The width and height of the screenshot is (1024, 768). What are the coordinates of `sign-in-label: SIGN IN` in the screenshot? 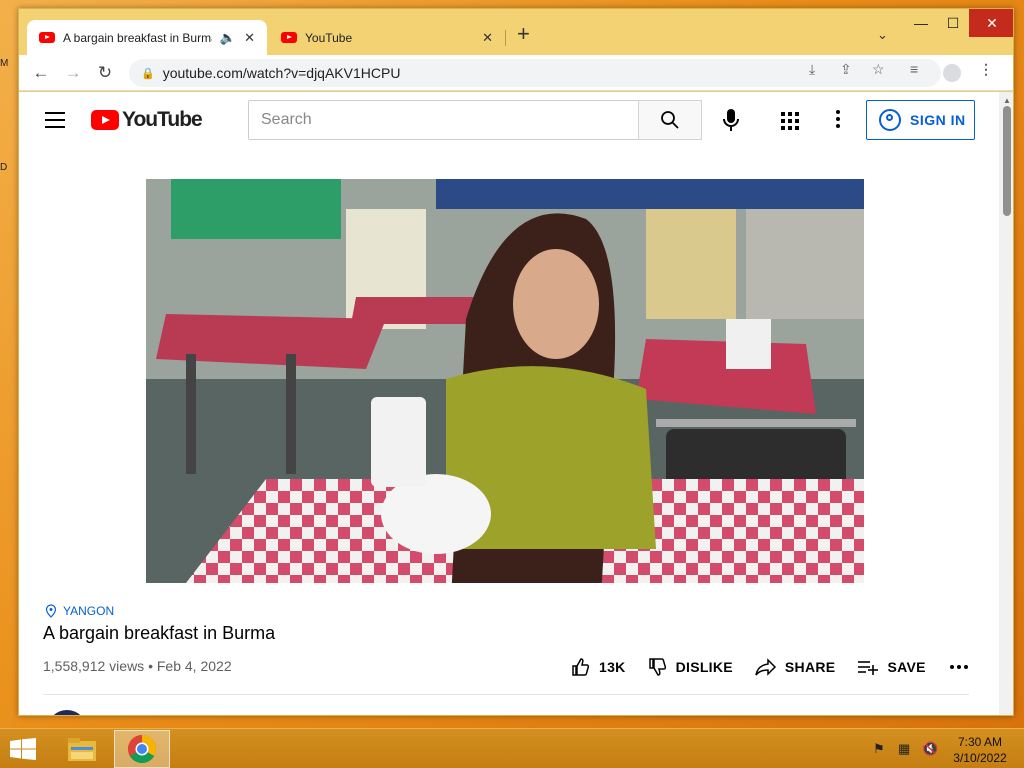 It's located at (938, 120).